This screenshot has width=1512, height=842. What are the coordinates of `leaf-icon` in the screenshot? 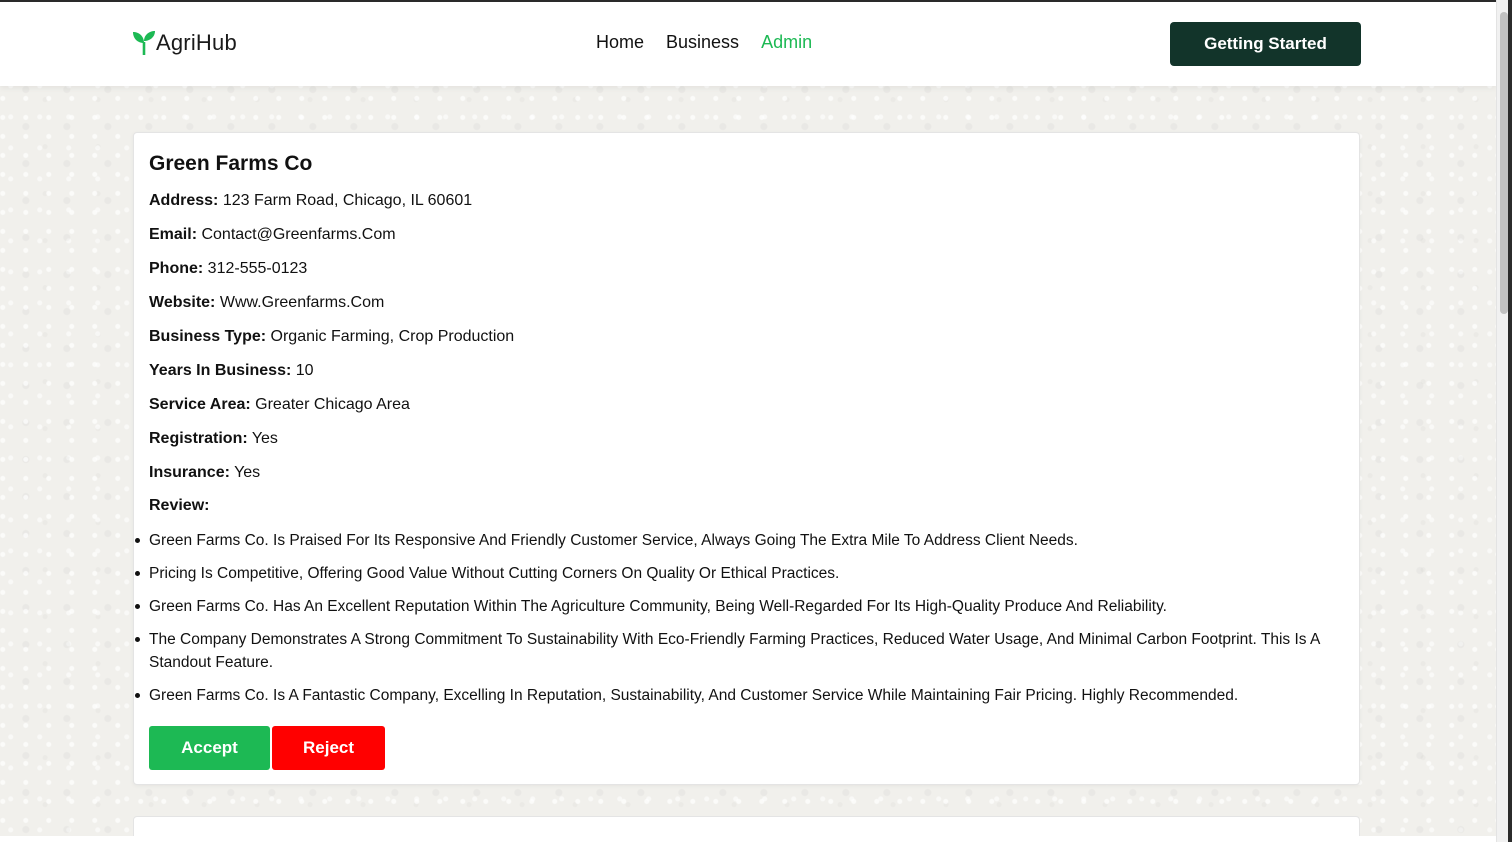 It's located at (144, 43).